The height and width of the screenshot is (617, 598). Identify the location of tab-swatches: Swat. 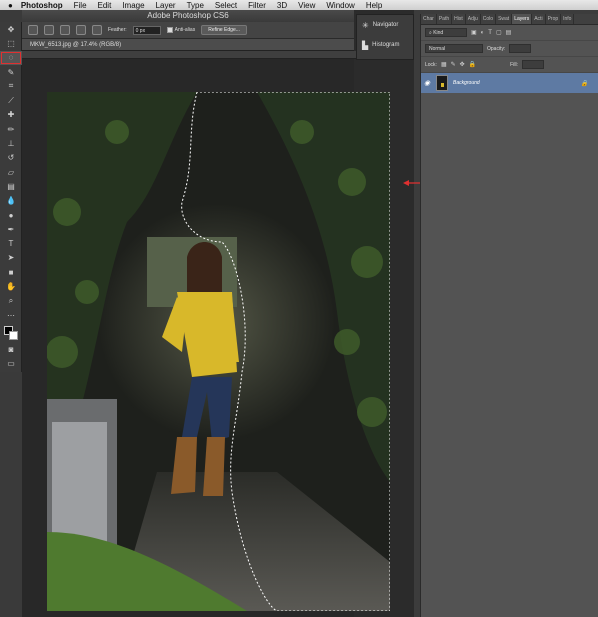
(504, 19).